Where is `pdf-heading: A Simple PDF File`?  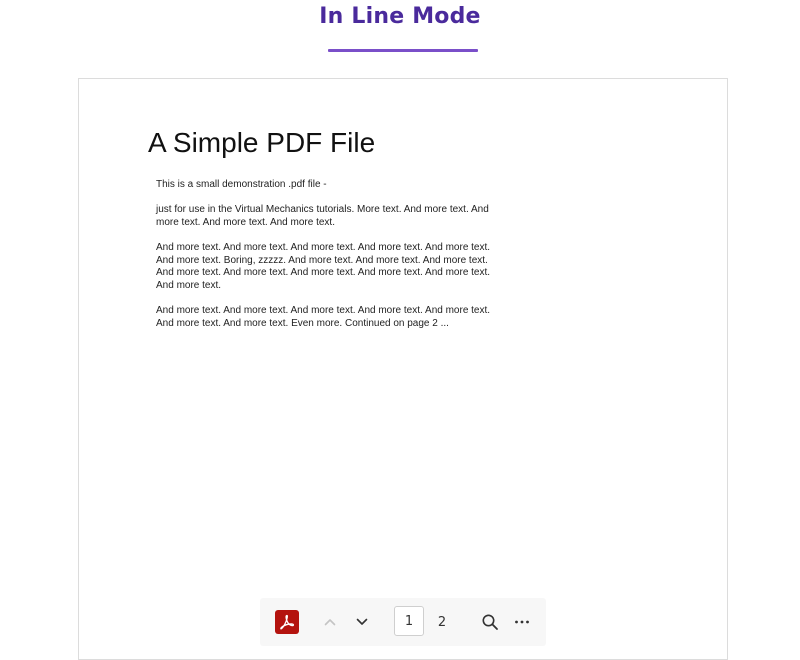 pdf-heading: A Simple PDF File is located at coordinates (262, 142).